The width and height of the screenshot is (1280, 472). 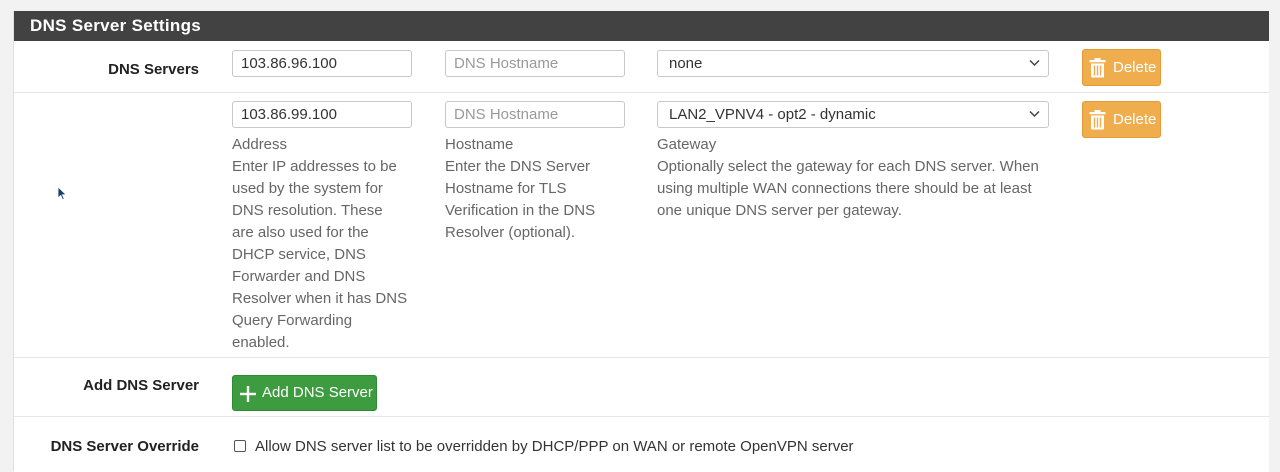 What do you see at coordinates (116, 25) in the screenshot?
I see `panel-title: DNS Server Settings` at bounding box center [116, 25].